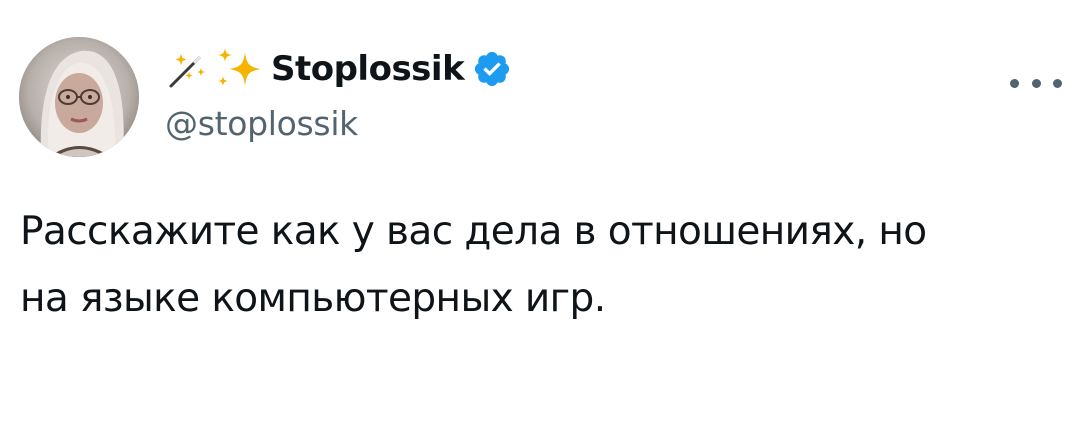 The image size is (1091, 426). What do you see at coordinates (239, 67) in the screenshot?
I see `sparkles-icon` at bounding box center [239, 67].